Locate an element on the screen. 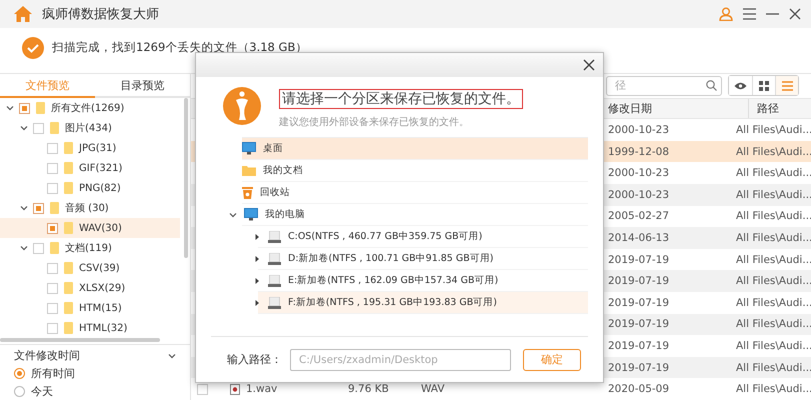 The width and height of the screenshot is (811, 400). tree-item: 文档(119) is located at coordinates (90, 248).